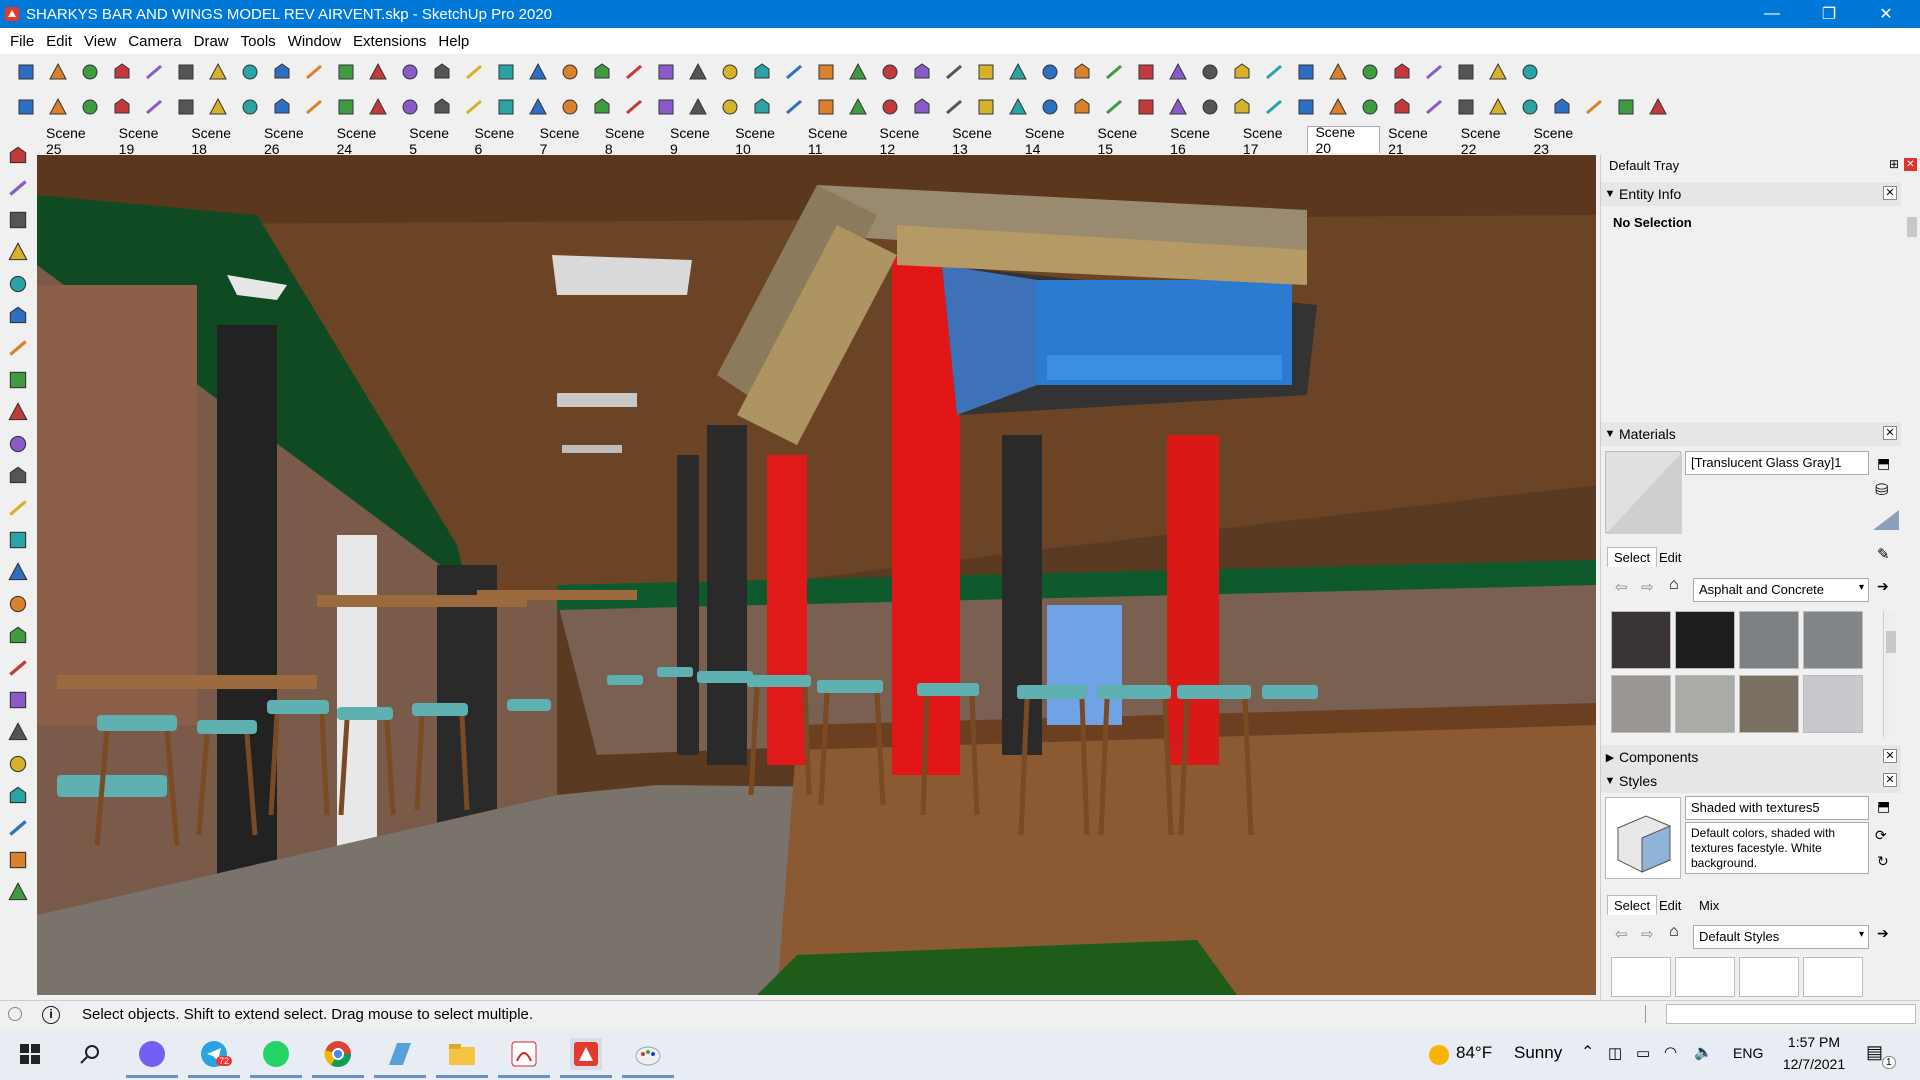 The image size is (1920, 1080). I want to click on wall-tool-icon, so click(954, 107).